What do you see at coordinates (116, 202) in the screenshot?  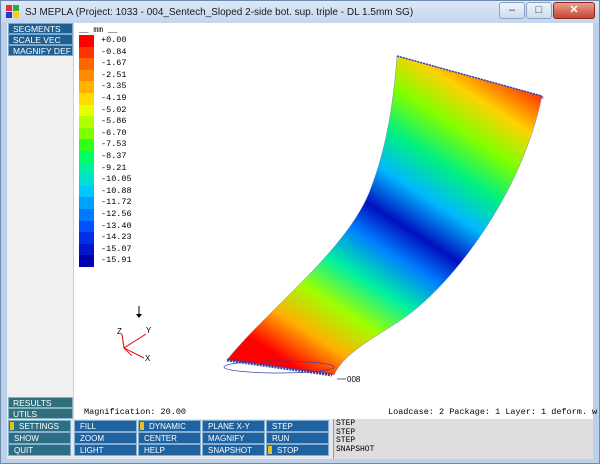 I see `legend-value: -11.72` at bounding box center [116, 202].